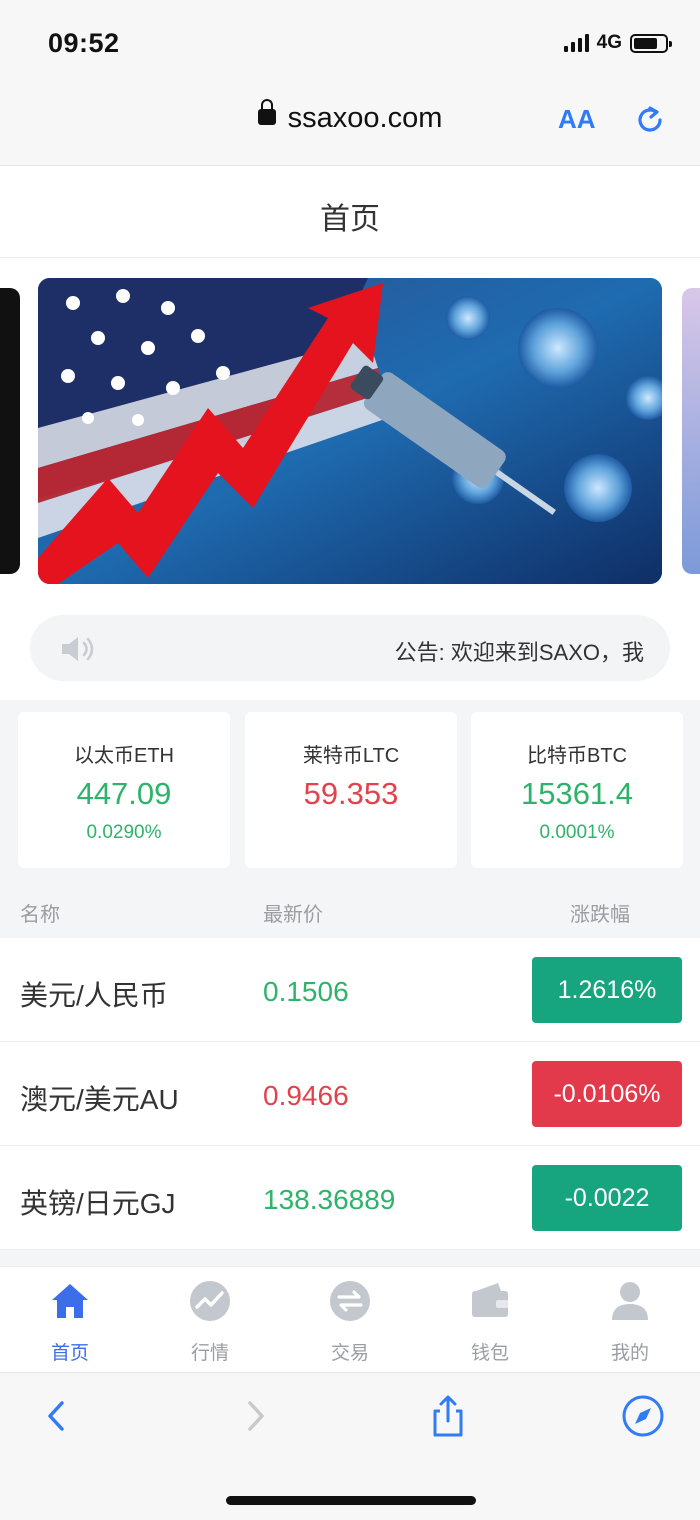  Describe the element at coordinates (650, 120) in the screenshot. I see `reload-icon` at that location.